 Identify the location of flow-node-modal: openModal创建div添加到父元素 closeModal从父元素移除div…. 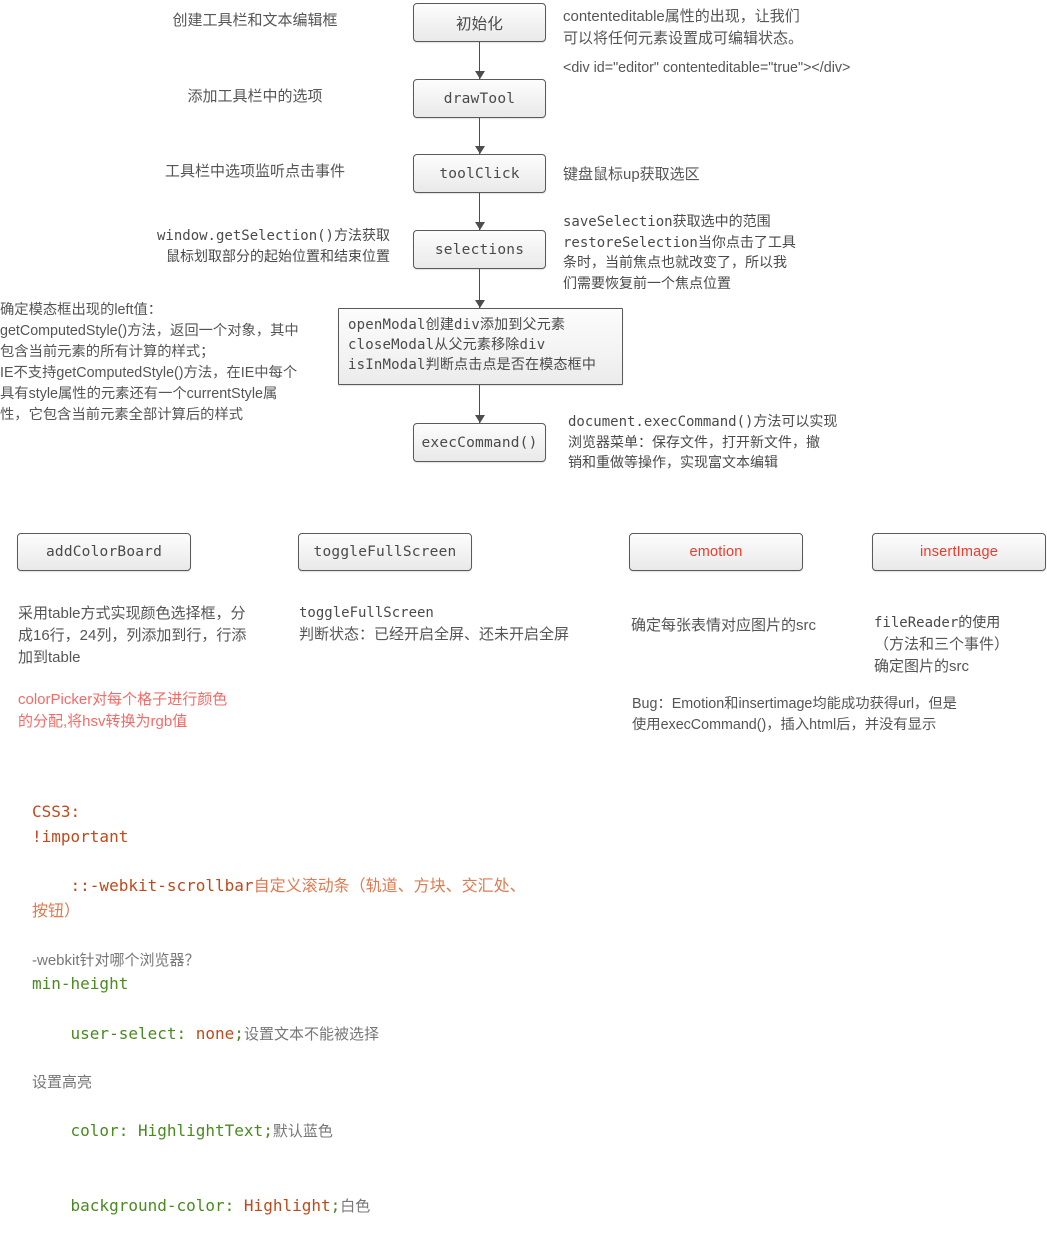
(480, 346).